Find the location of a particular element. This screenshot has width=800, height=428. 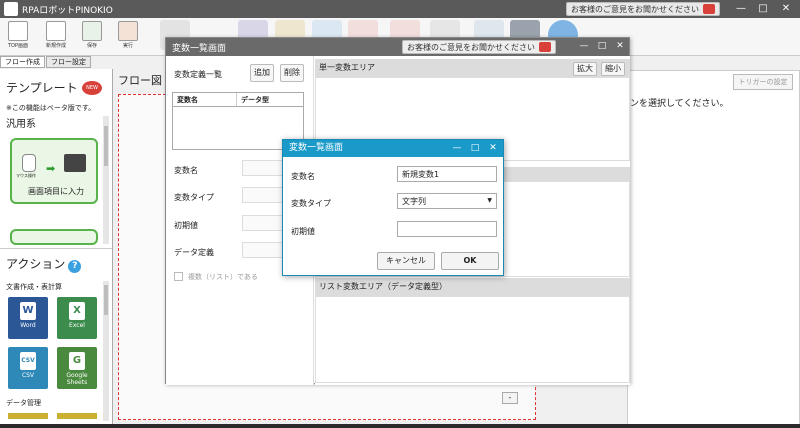

action-google-sheets-label: Google Sheets is located at coordinates (77, 379).